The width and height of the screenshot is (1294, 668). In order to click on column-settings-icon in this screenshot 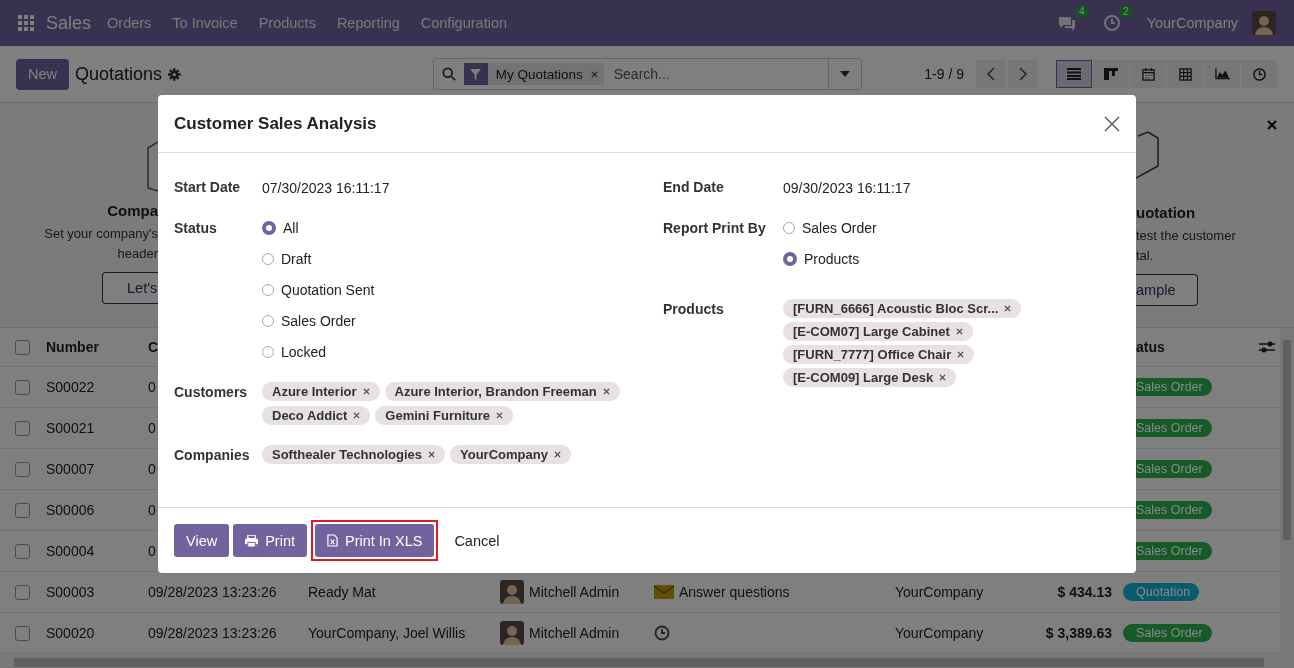, I will do `click(1267, 347)`.